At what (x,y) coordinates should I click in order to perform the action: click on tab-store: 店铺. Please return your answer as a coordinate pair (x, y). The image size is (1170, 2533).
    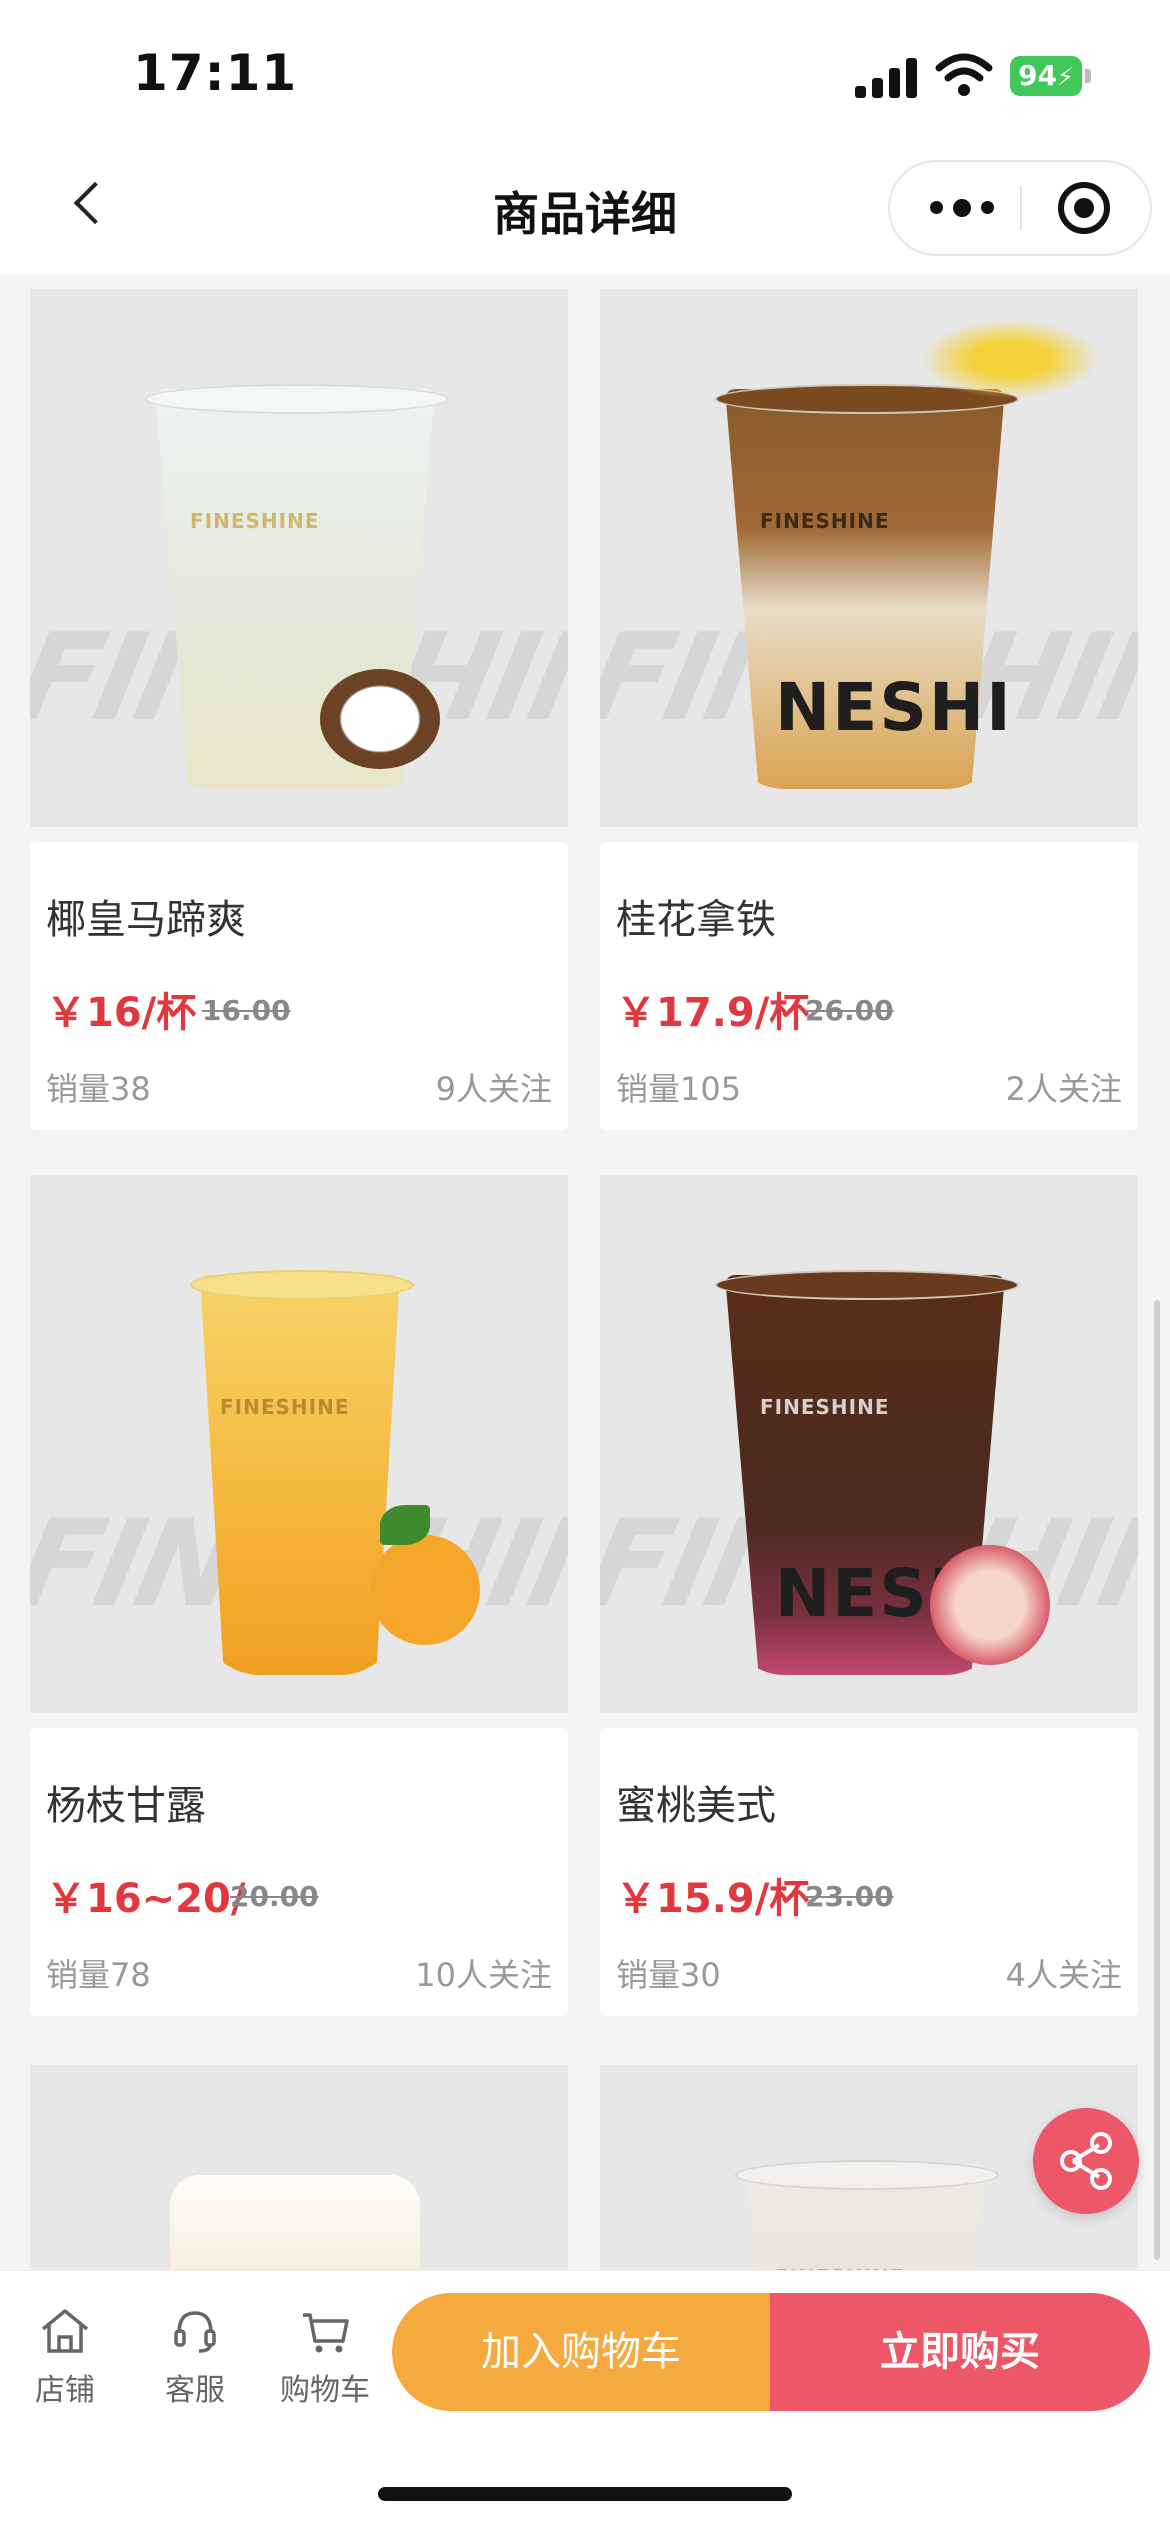
    Looking at the image, I should click on (65, 2356).